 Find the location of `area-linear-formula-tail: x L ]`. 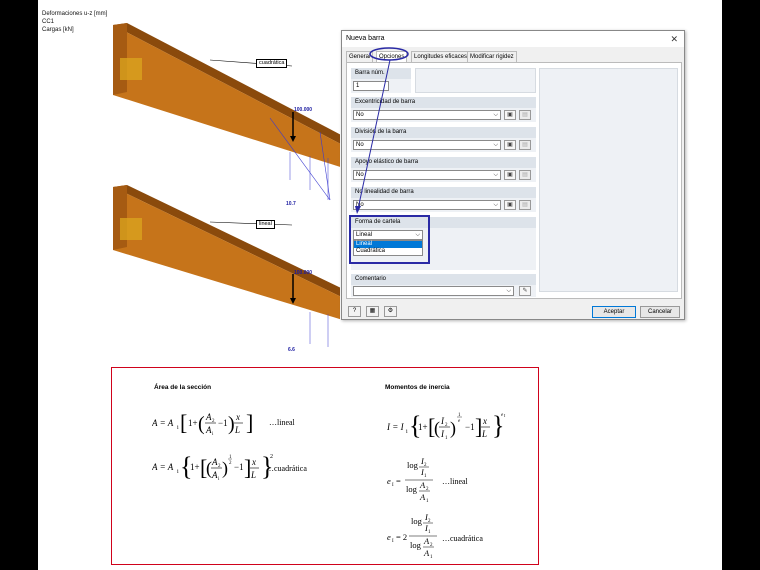

area-linear-formula-tail: x L ] is located at coordinates (243, 422).